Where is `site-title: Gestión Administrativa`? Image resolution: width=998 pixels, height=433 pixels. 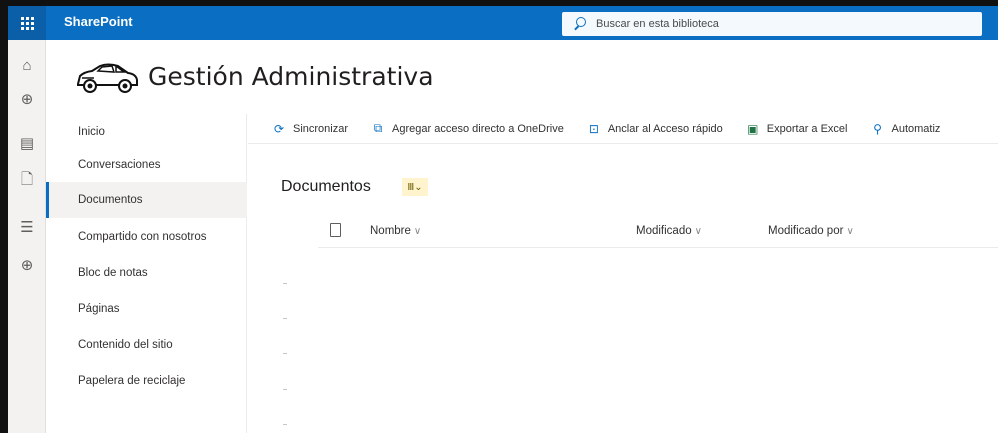 site-title: Gestión Administrativa is located at coordinates (291, 76).